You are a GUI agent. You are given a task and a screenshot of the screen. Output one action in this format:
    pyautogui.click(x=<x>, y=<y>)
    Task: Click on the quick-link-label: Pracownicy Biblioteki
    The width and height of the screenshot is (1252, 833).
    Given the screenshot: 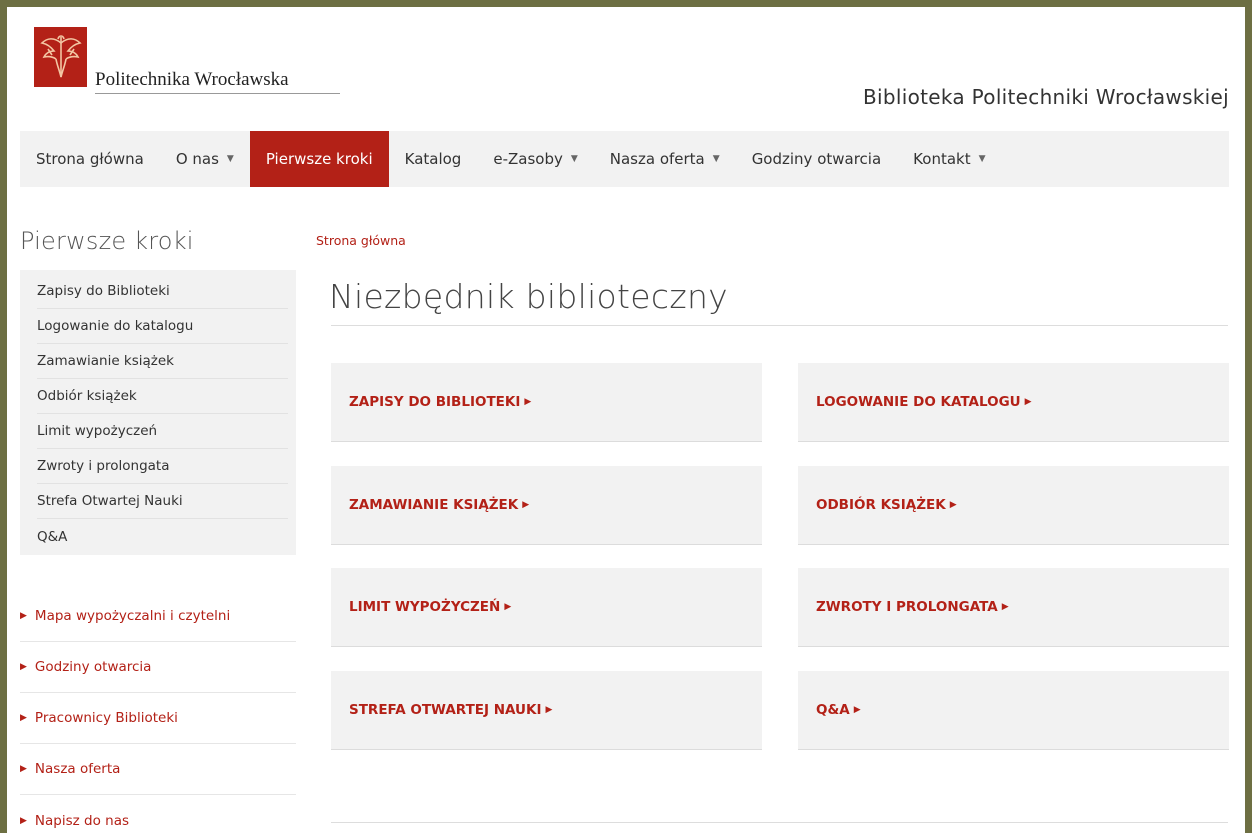 What is the action you would take?
    pyautogui.click(x=106, y=718)
    